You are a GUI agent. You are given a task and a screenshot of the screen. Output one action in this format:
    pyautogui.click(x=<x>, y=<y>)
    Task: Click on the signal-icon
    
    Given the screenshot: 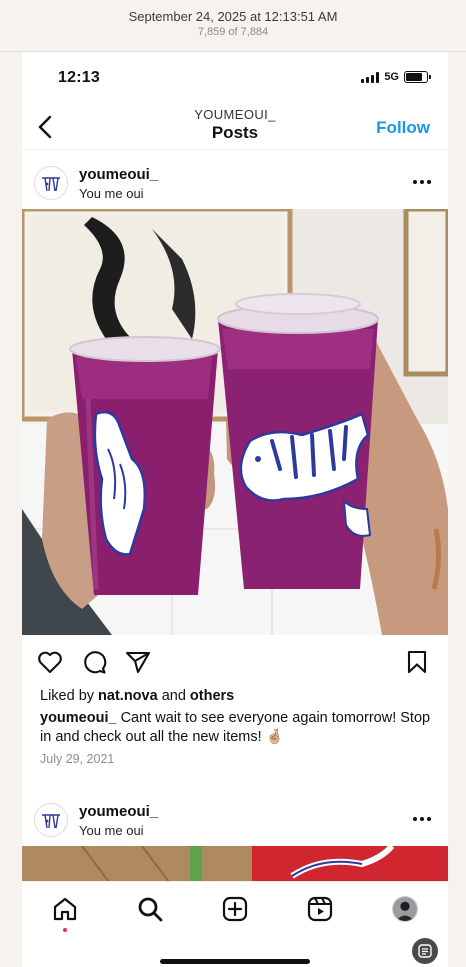 What is the action you would take?
    pyautogui.click(x=370, y=77)
    